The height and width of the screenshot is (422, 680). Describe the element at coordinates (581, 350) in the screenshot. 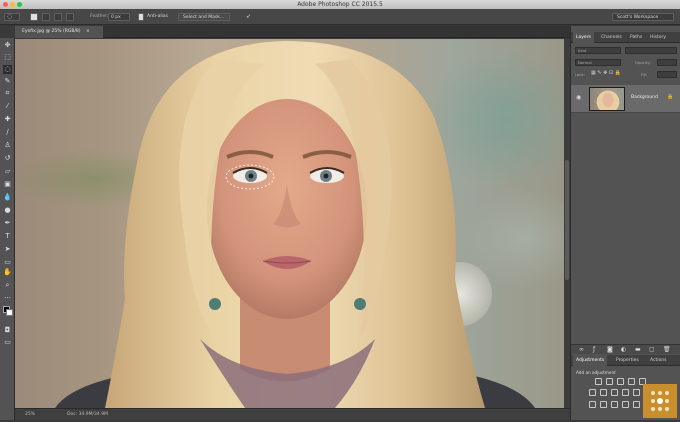

I see `link-layers-icon: ∞` at that location.